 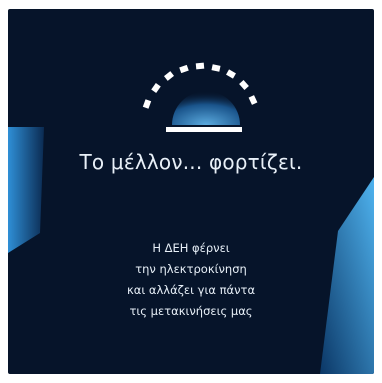 I want to click on battery-charging-gauge-icon, so click(x=200, y=97).